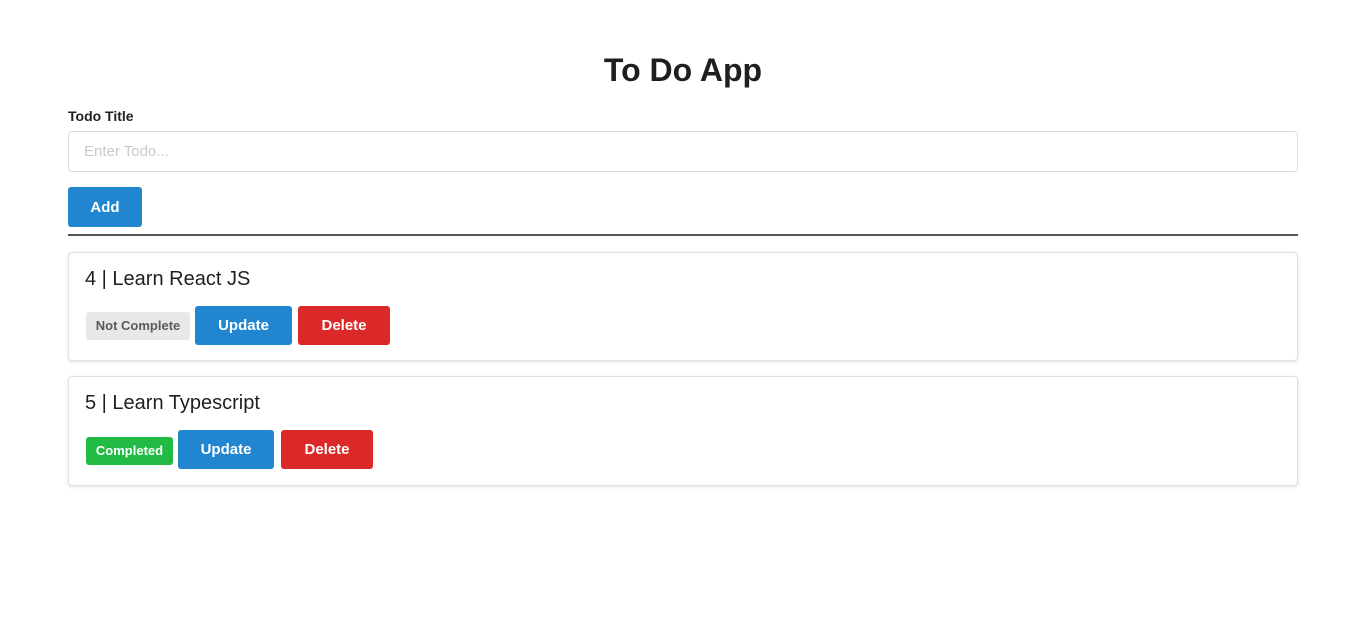 The image size is (1365, 627). What do you see at coordinates (138, 326) in the screenshot?
I see `status-badge: Not Complete` at bounding box center [138, 326].